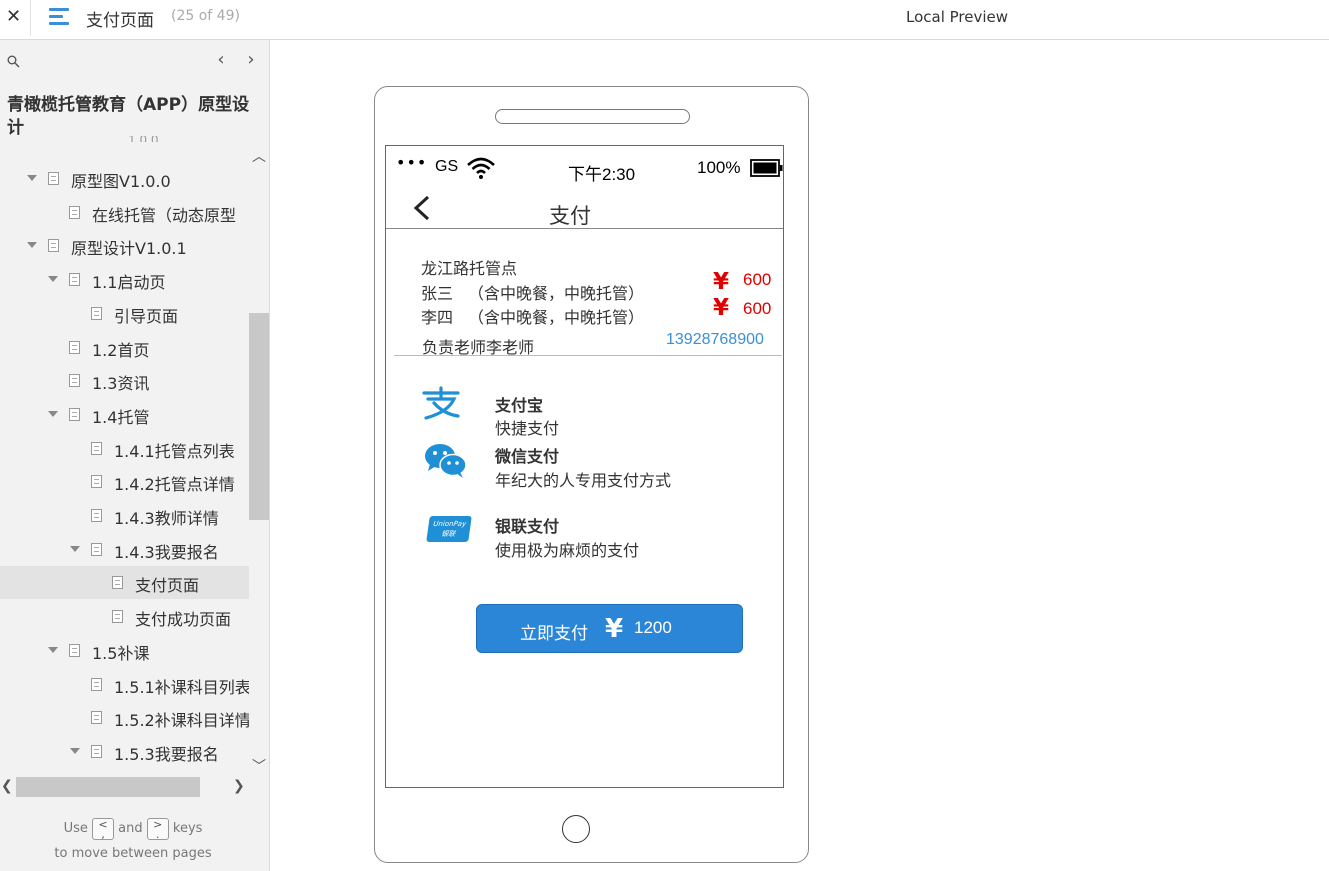 The width and height of the screenshot is (1329, 871). What do you see at coordinates (166, 552) in the screenshot?
I see `tree-item-label: 1.4.3我要报名` at bounding box center [166, 552].